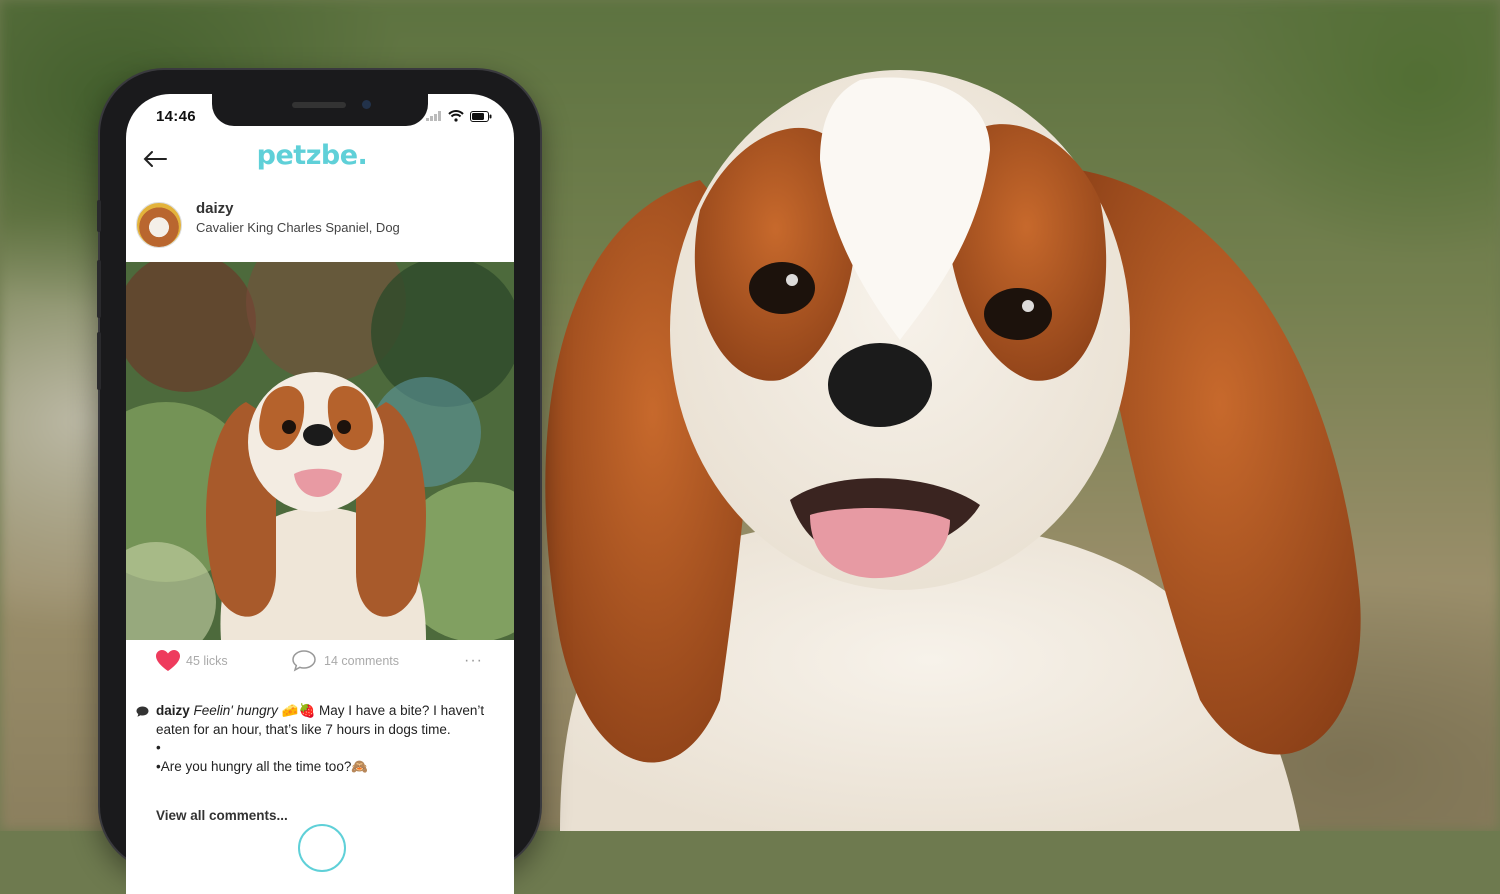 This screenshot has height=894, width=1500. I want to click on signal-icon, so click(433, 116).